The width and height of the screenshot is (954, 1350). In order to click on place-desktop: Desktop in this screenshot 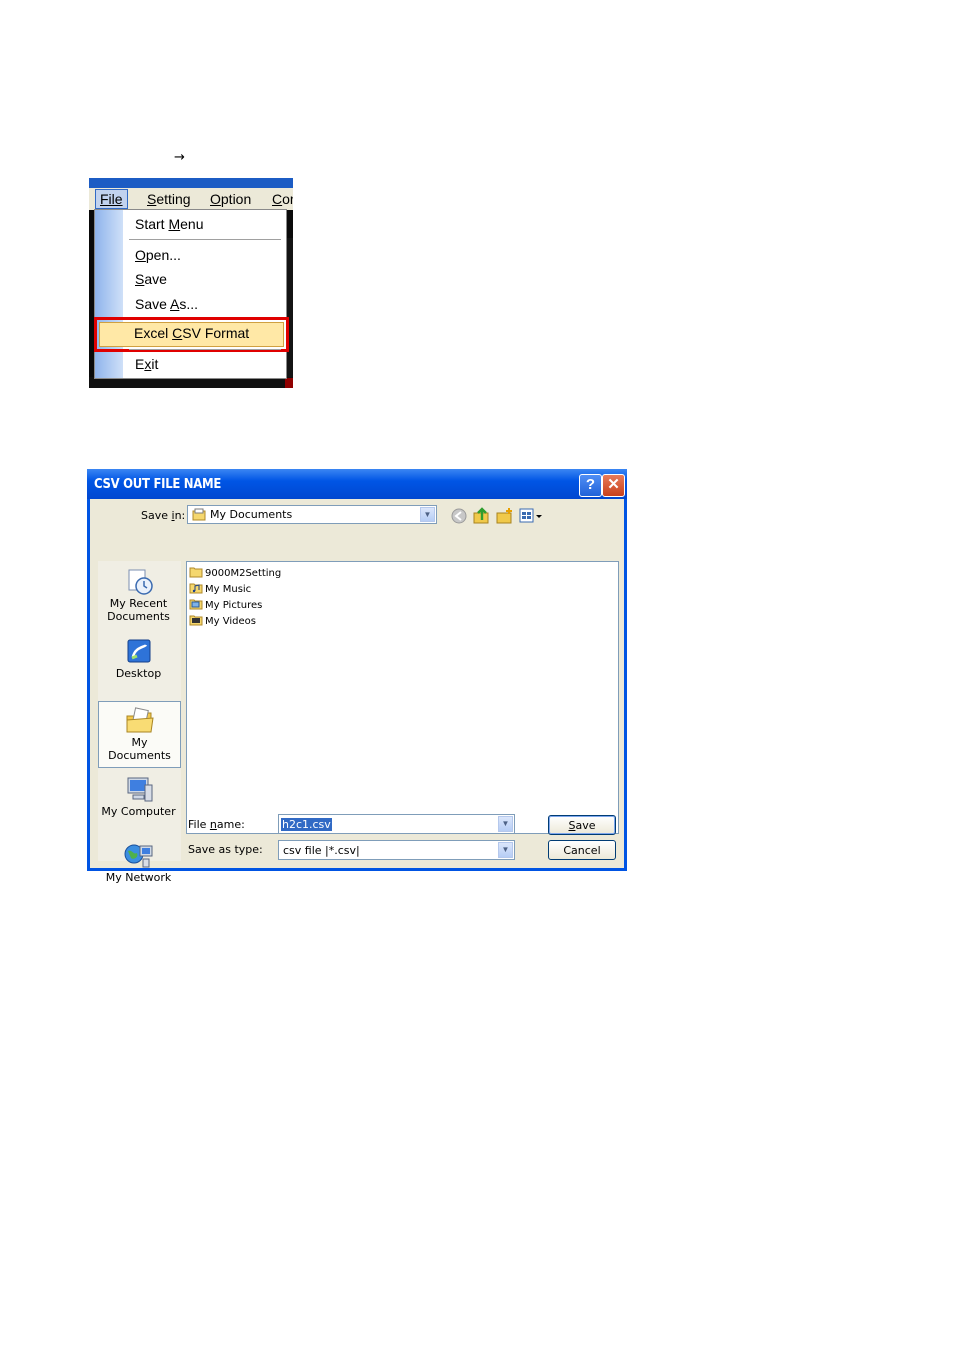, I will do `click(138, 658)`.